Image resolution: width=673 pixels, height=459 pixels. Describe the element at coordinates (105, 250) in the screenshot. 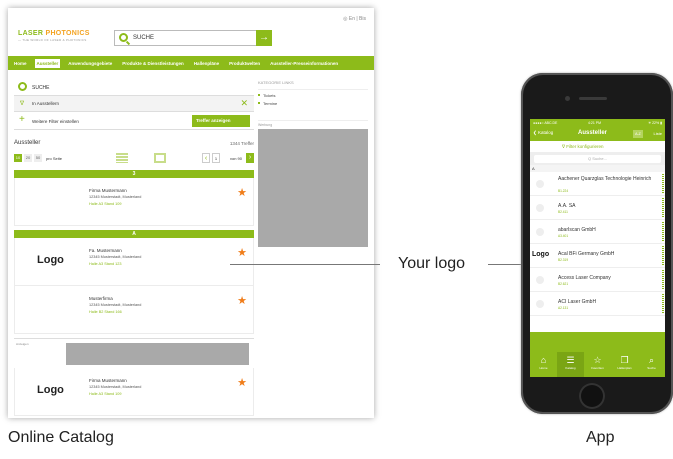

I see `exhibitor-name: Fa. Mustermann` at that location.